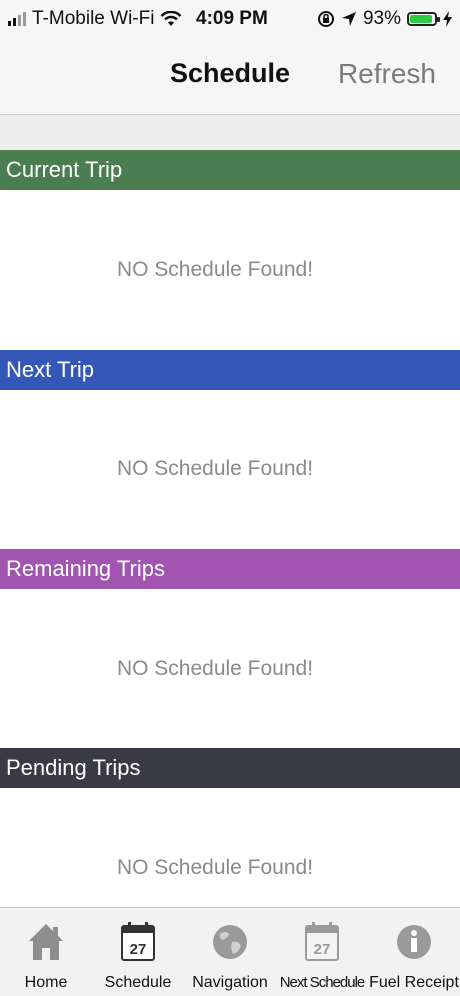  I want to click on status-time: 4:09 PM, so click(232, 18).